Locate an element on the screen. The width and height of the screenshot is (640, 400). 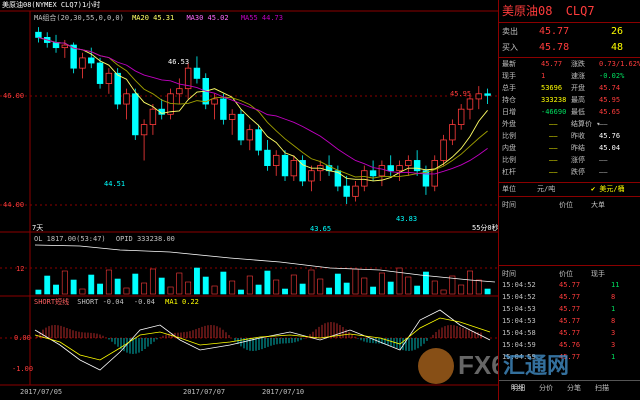
stat-label: 杠杆 is located at coordinates (509, 172).